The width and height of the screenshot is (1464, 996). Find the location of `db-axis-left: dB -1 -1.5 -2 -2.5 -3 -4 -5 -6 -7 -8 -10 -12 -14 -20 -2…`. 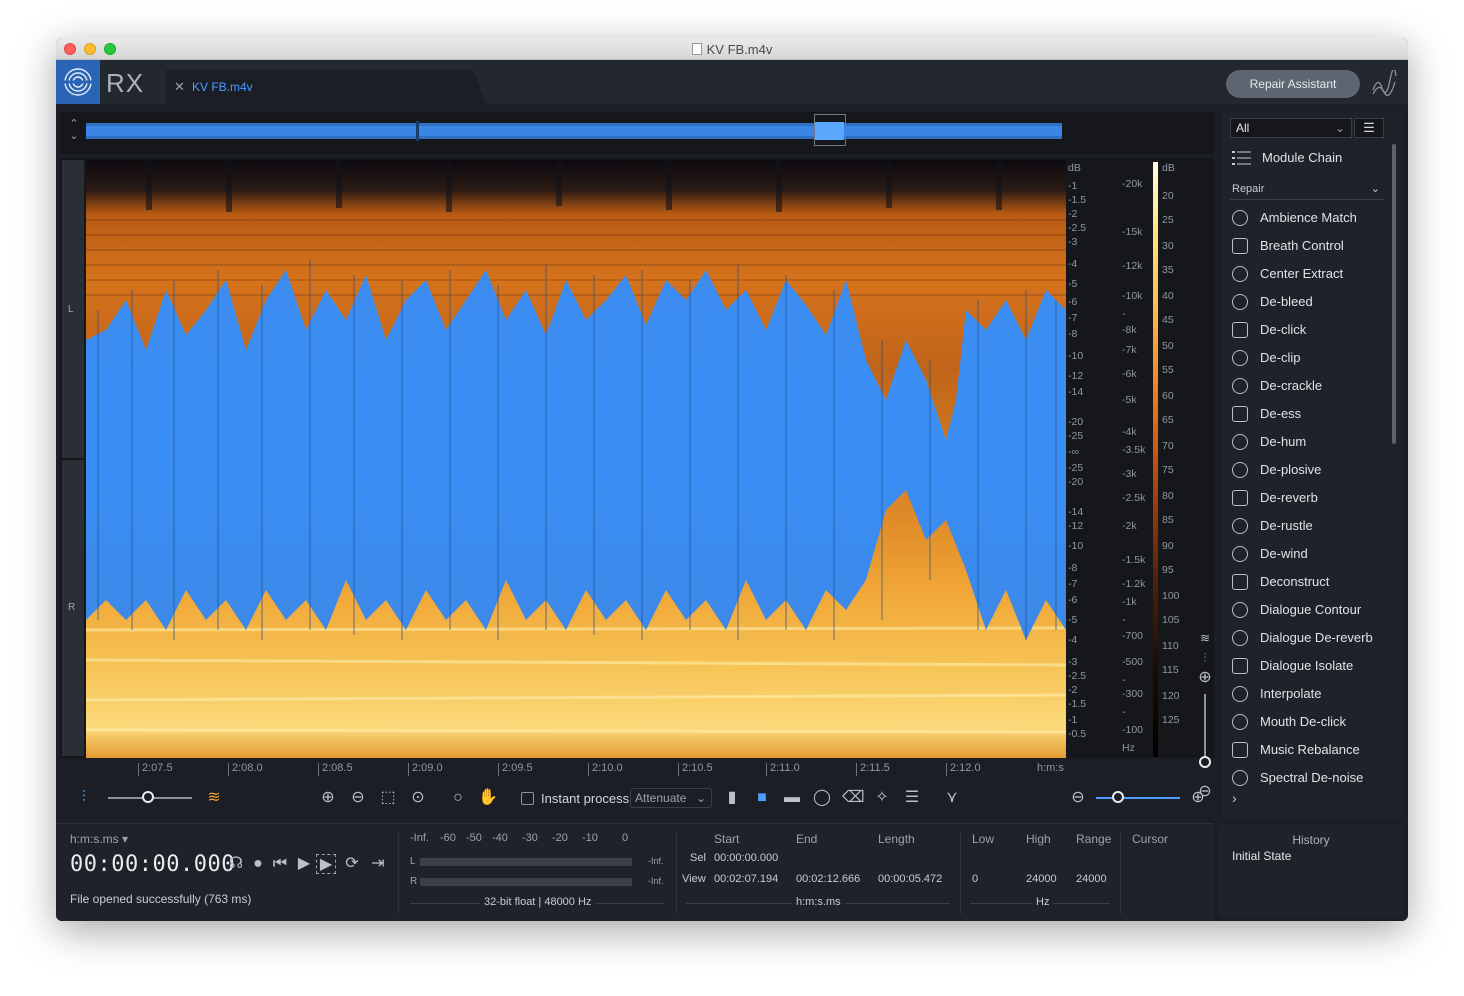

db-axis-left: dB -1 -1.5 -2 -2.5 -3 -4 -5 -6 -7 -8 -10 -12 -14 -20 -2… is located at coordinates (1088, 458).